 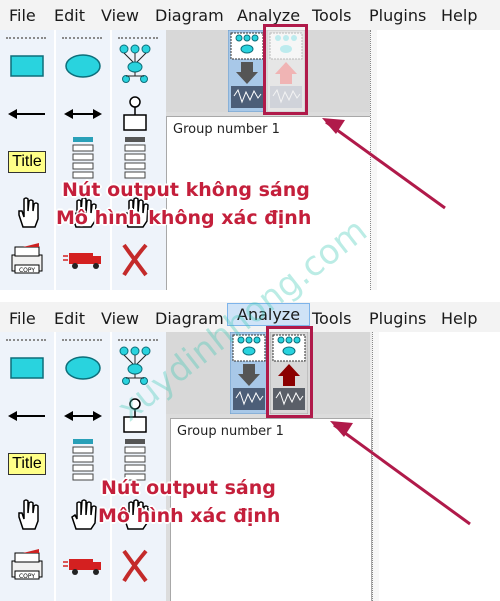 I want to click on caption-line-2: Mô hình không xác định, so click(x=184, y=218).